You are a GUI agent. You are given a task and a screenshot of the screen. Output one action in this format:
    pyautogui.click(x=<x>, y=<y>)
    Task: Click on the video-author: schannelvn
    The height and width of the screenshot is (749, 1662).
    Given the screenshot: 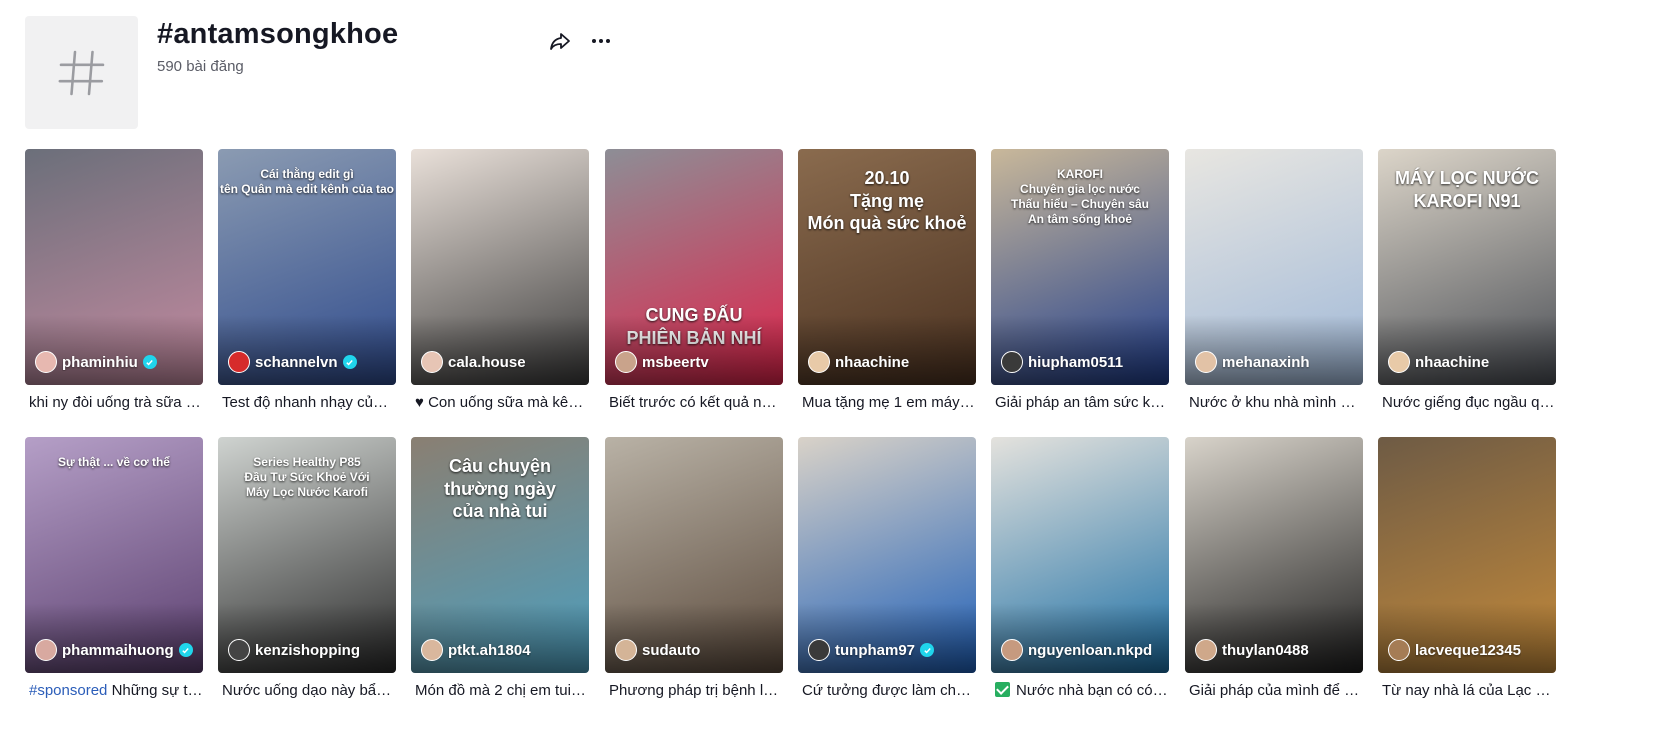 What is the action you would take?
    pyautogui.click(x=308, y=362)
    